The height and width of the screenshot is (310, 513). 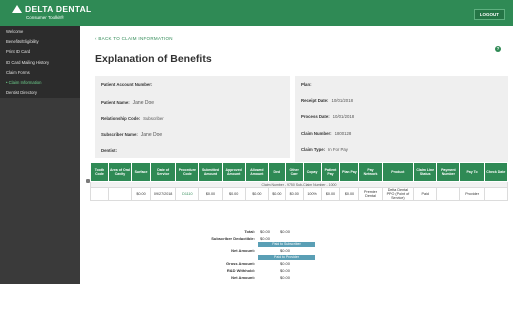 I want to click on gross-amount-value: $0.00, so click(x=285, y=263).